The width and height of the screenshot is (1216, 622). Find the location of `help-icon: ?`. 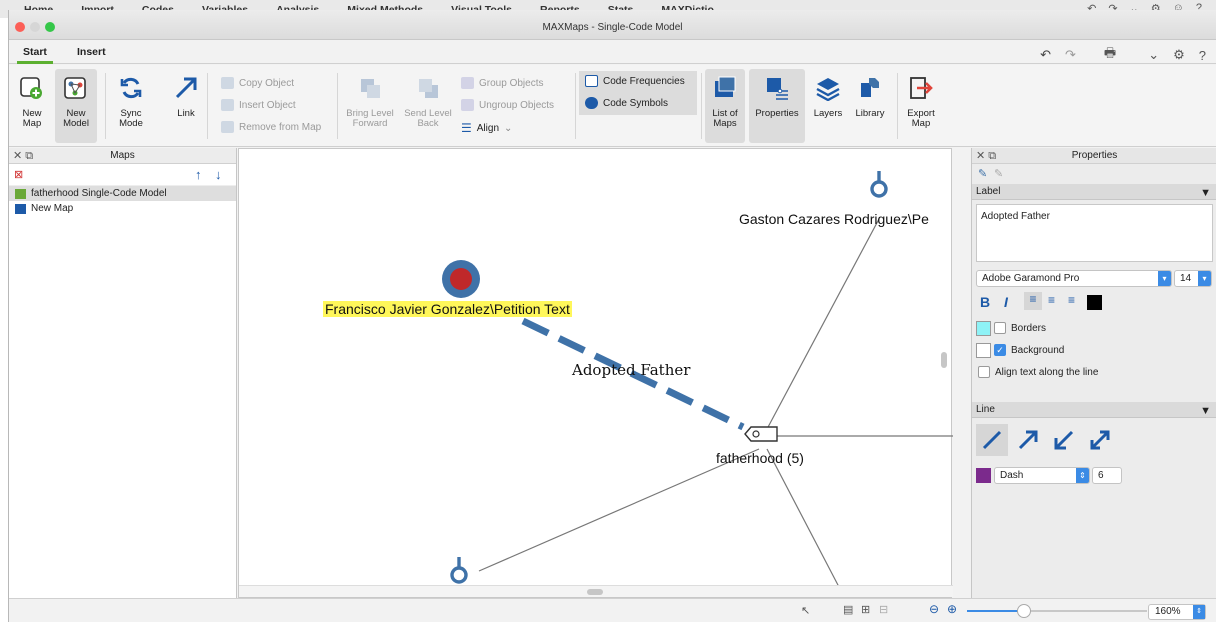

help-icon: ? is located at coordinates (1202, 55).